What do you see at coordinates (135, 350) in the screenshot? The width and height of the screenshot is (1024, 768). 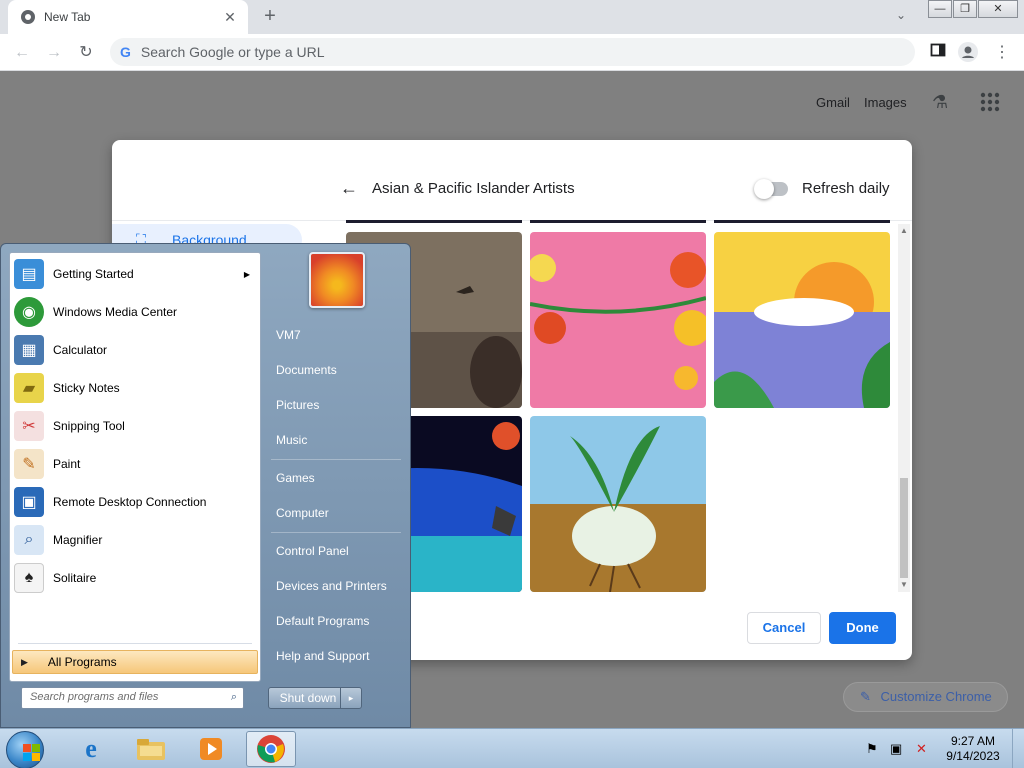 I see `program-calculator: ▦ Calculator` at bounding box center [135, 350].